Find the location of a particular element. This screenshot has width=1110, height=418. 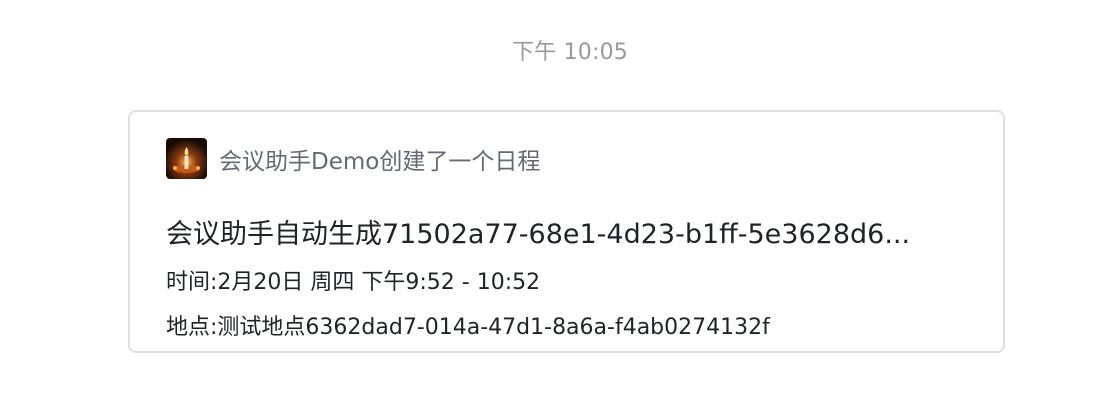

event-time-label: 时间: is located at coordinates (192, 282).